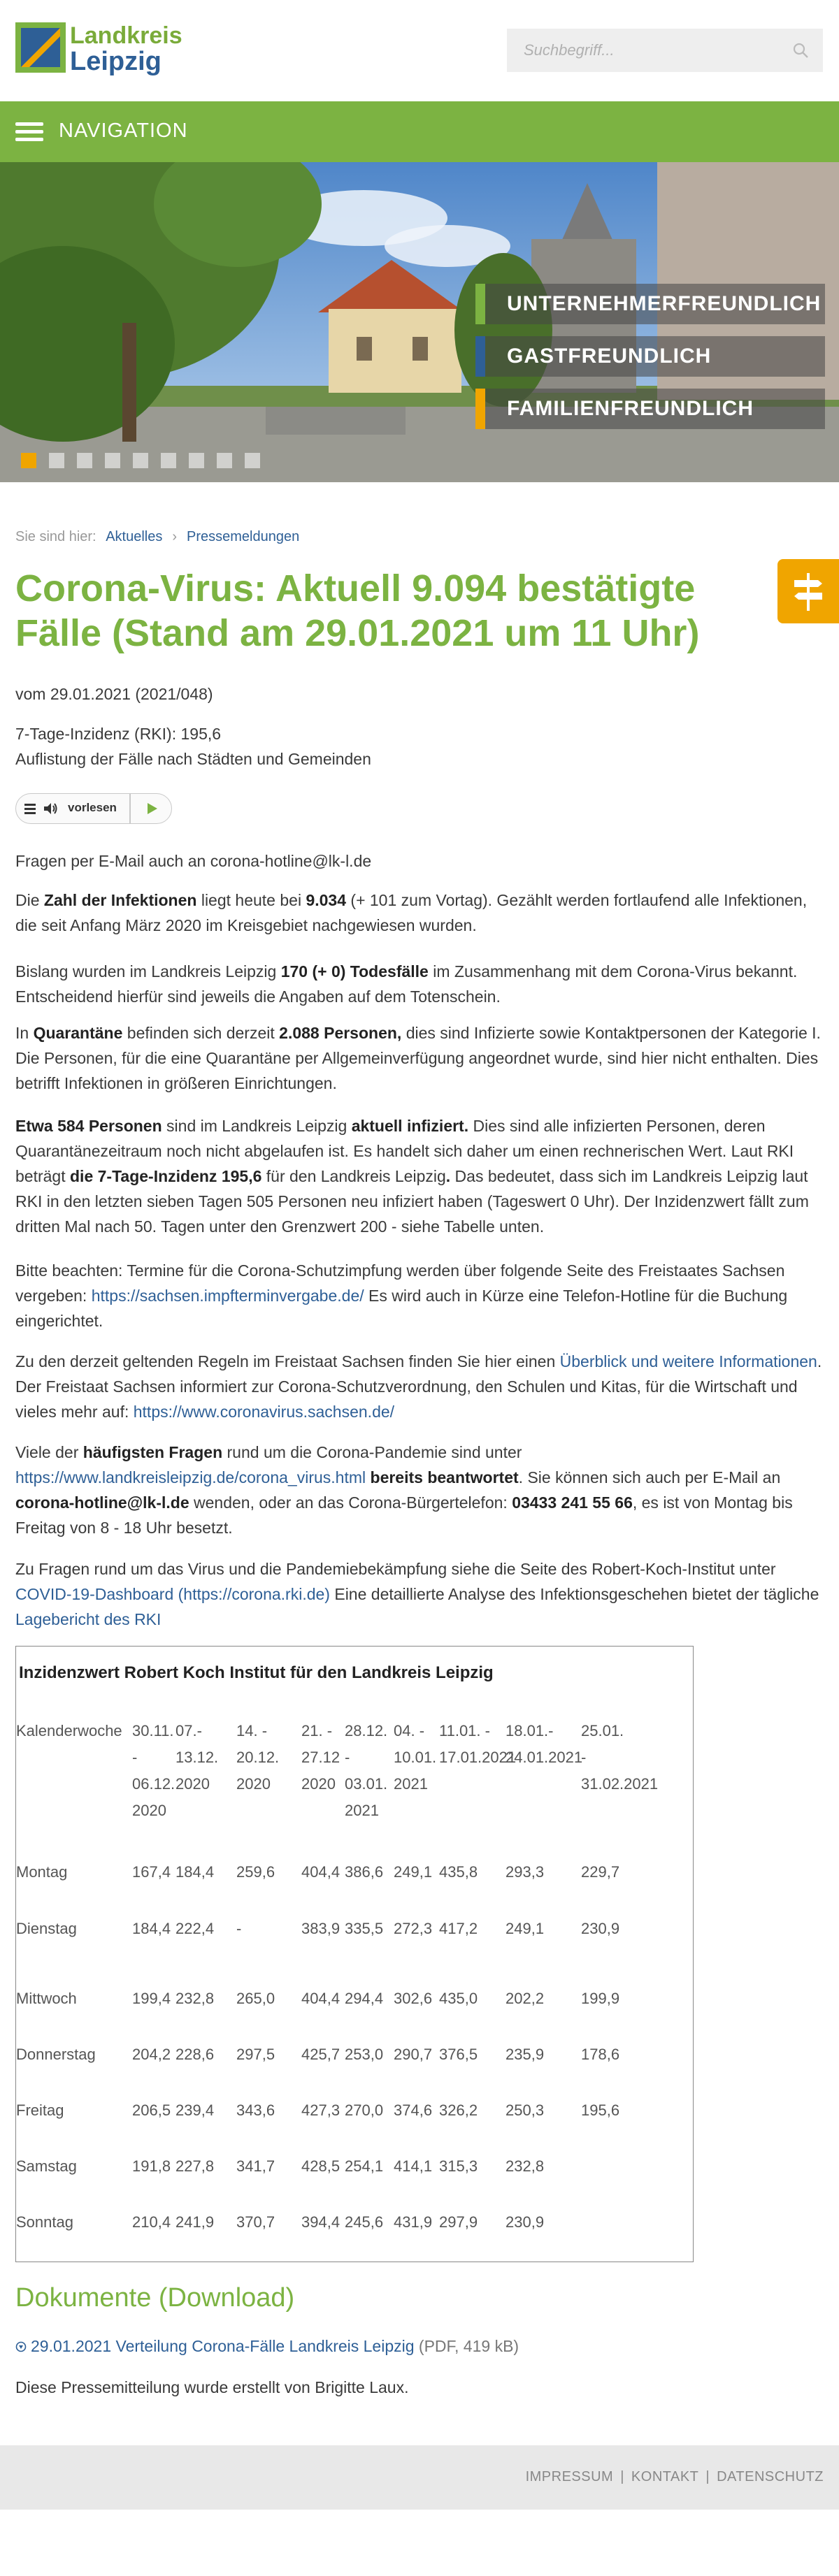 Image resolution: width=839 pixels, height=2576 pixels. I want to click on read-aloud-label: vorlesen, so click(92, 808).